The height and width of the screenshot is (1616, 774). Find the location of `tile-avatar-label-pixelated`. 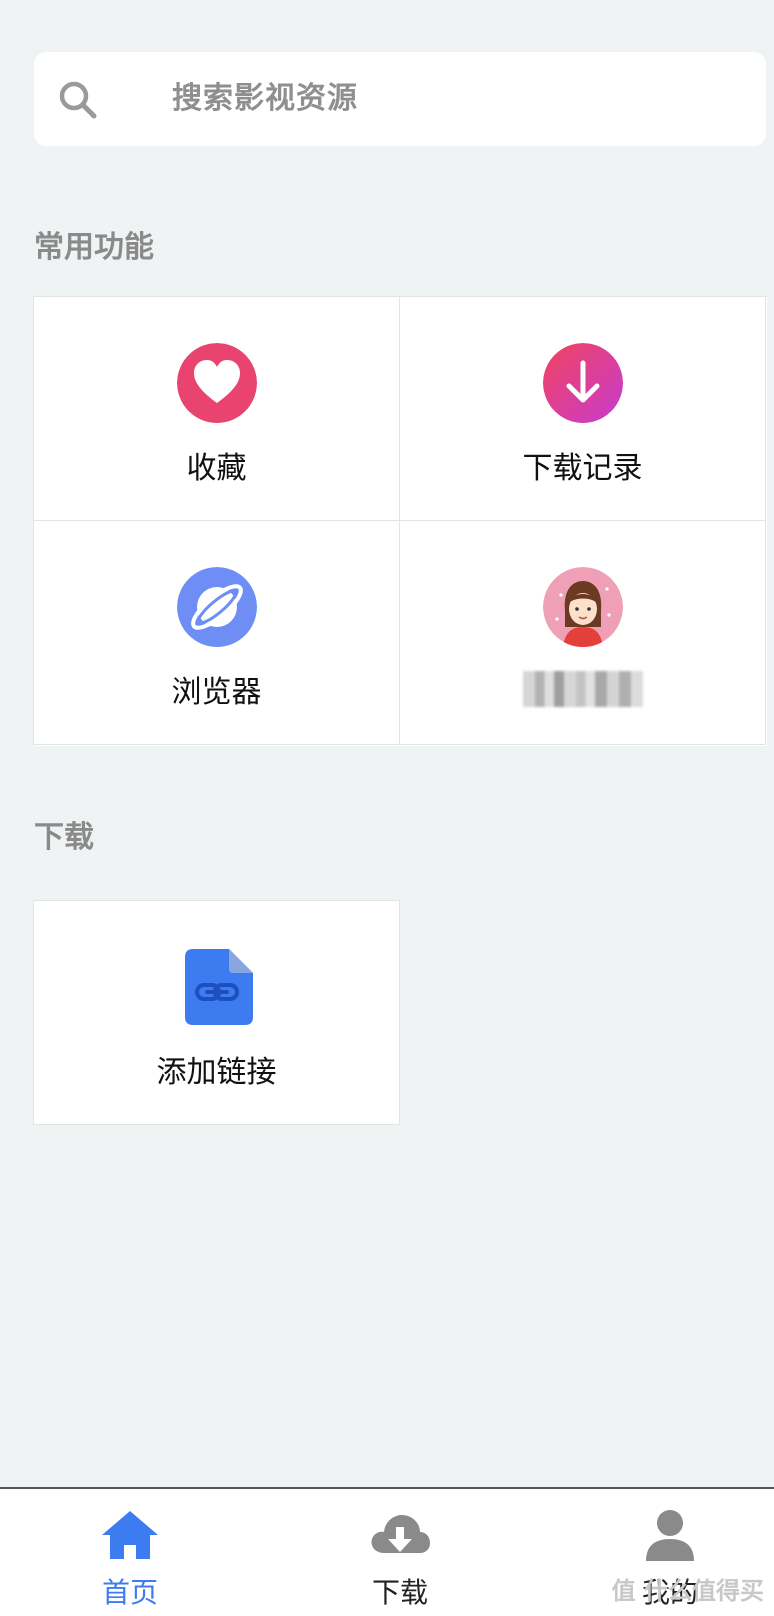

tile-avatar-label-pixelated is located at coordinates (582, 689).